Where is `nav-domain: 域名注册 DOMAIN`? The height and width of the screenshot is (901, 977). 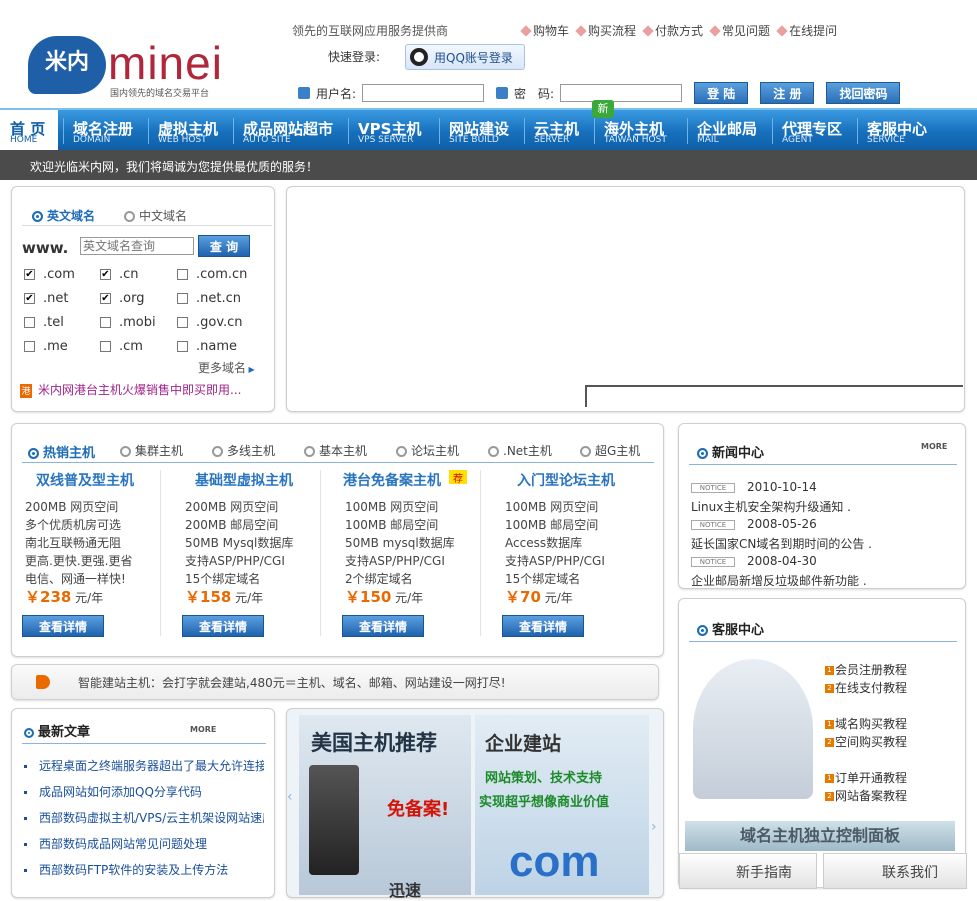 nav-domain: 域名注册 DOMAIN is located at coordinates (111, 130).